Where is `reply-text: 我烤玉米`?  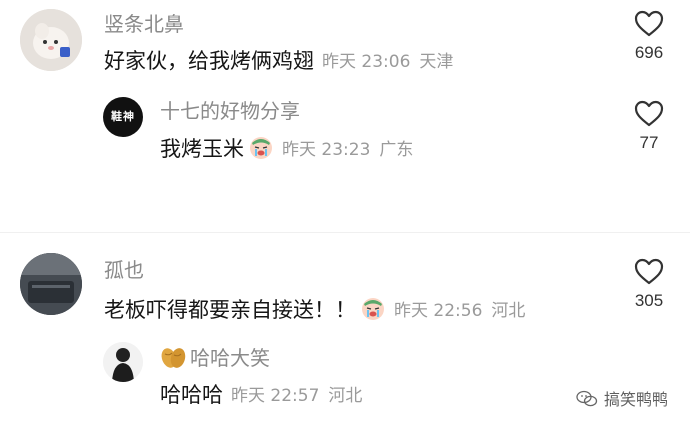
reply-text: 我烤玉米 is located at coordinates (202, 149).